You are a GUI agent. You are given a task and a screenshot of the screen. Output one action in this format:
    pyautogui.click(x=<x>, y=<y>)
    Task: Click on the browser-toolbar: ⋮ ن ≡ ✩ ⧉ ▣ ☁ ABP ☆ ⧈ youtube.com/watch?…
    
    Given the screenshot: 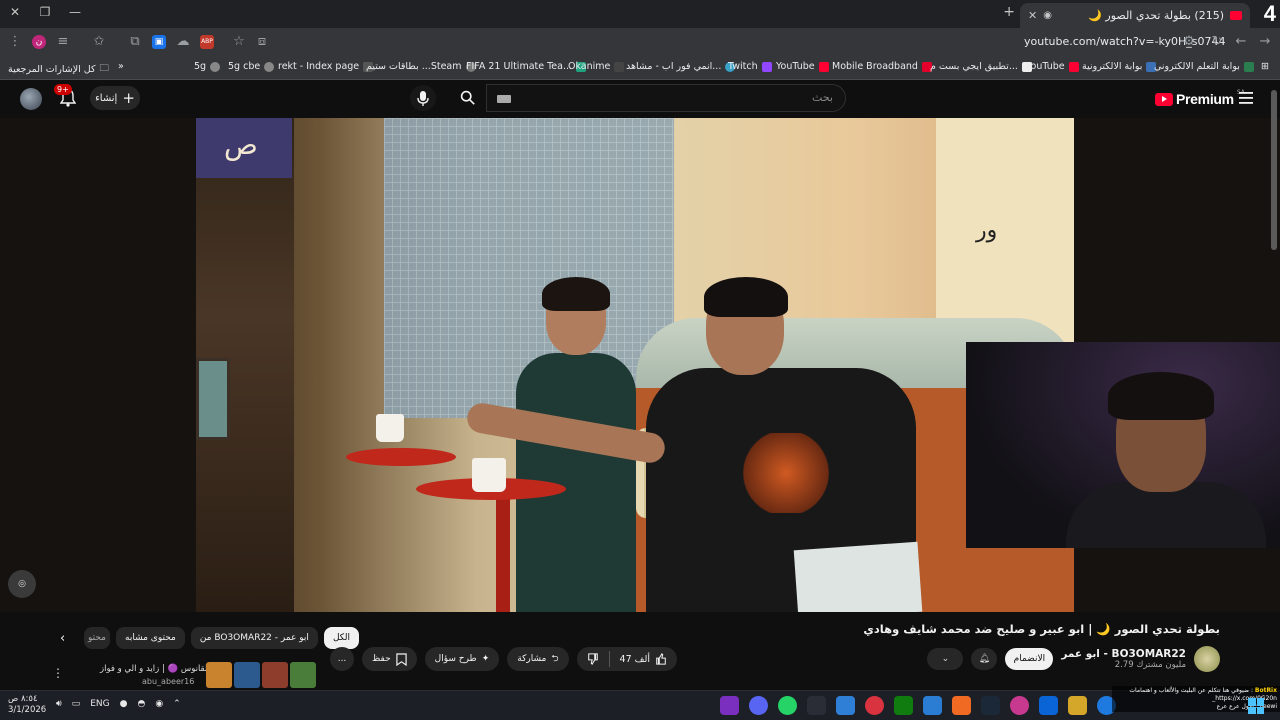 What is the action you would take?
    pyautogui.click(x=640, y=42)
    